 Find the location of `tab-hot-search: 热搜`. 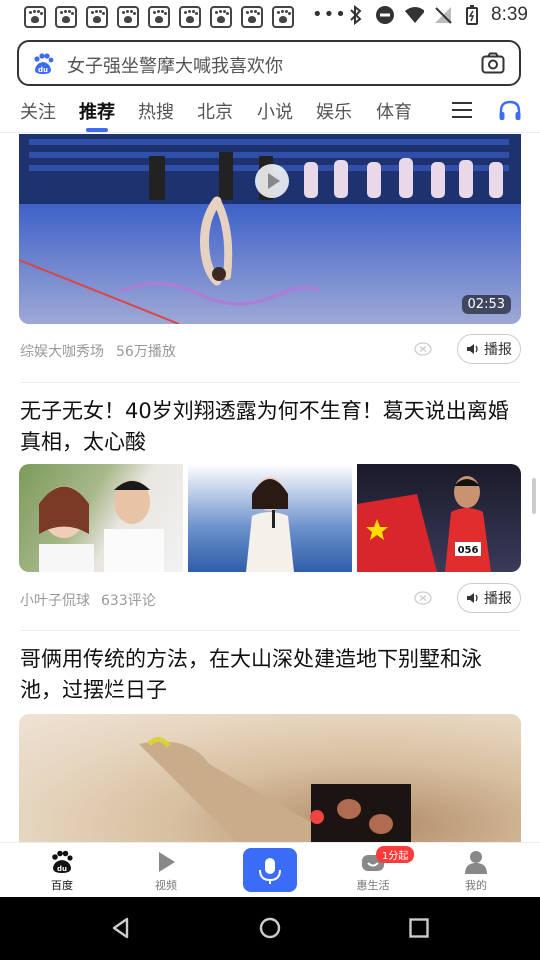

tab-hot-search: 热搜 is located at coordinates (156, 111).